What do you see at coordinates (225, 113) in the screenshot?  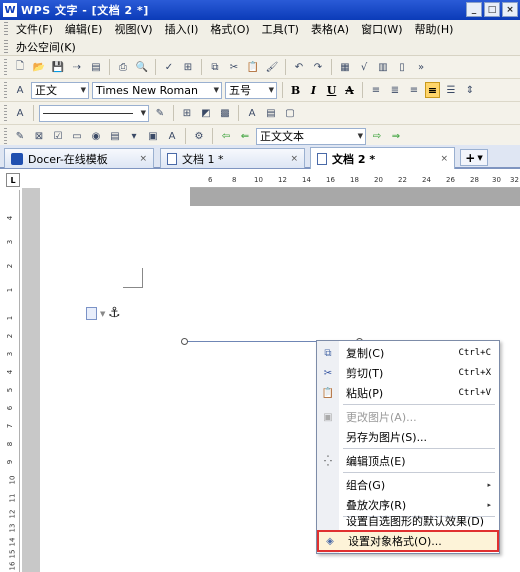 I see `shading-icon: ▩` at bounding box center [225, 113].